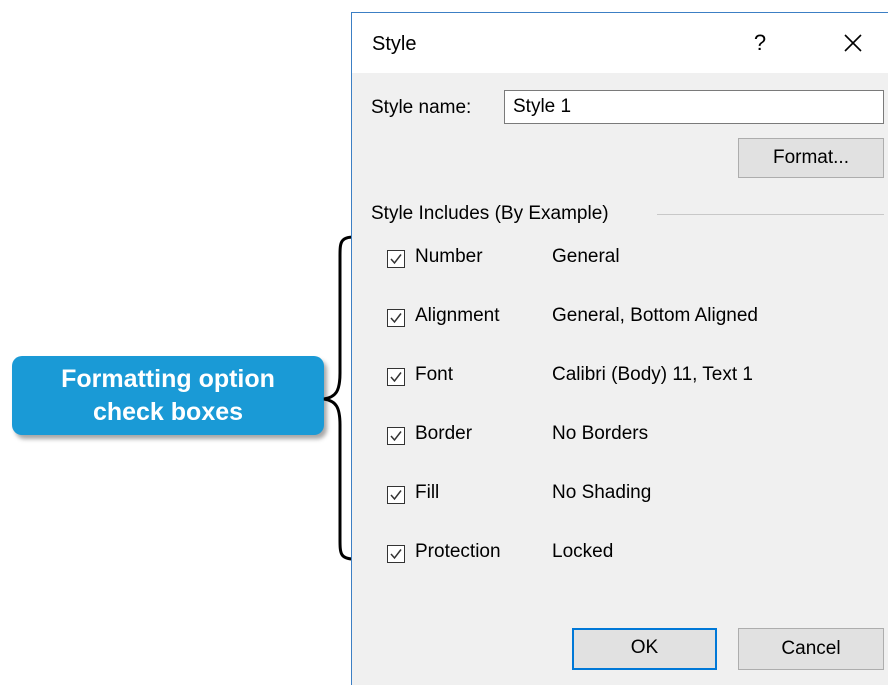  I want to click on font-label: Font, so click(434, 374).